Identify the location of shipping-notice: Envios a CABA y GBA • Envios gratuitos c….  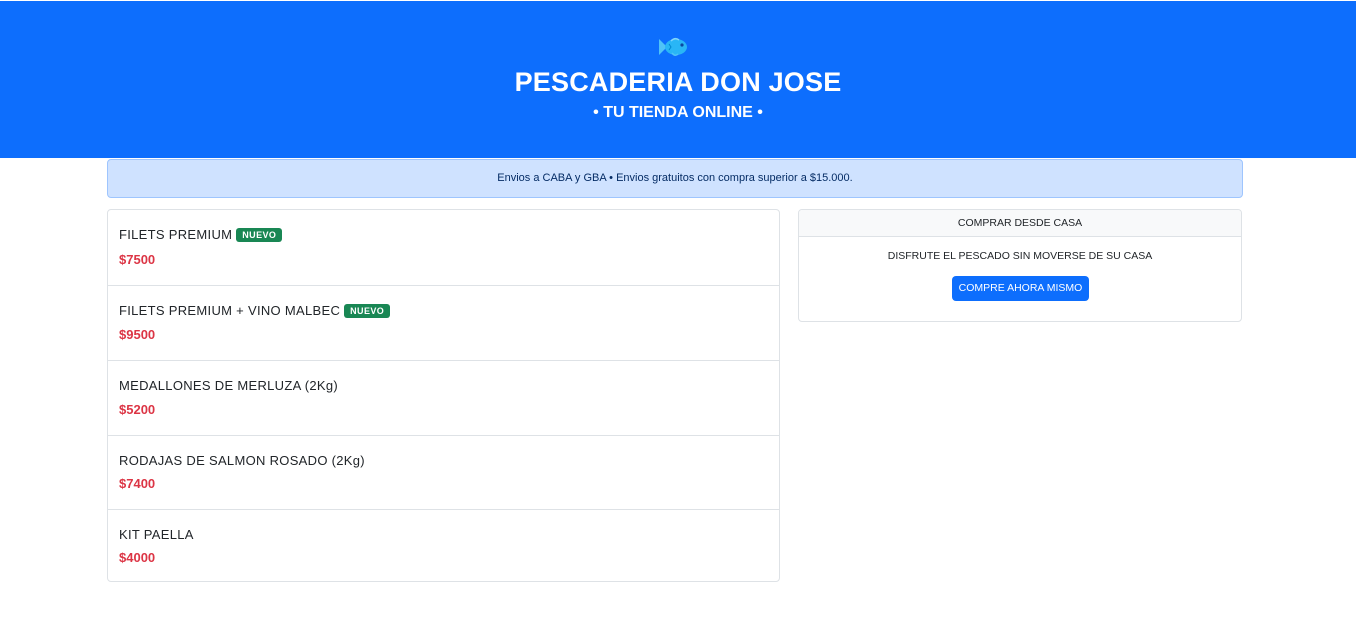
(675, 178).